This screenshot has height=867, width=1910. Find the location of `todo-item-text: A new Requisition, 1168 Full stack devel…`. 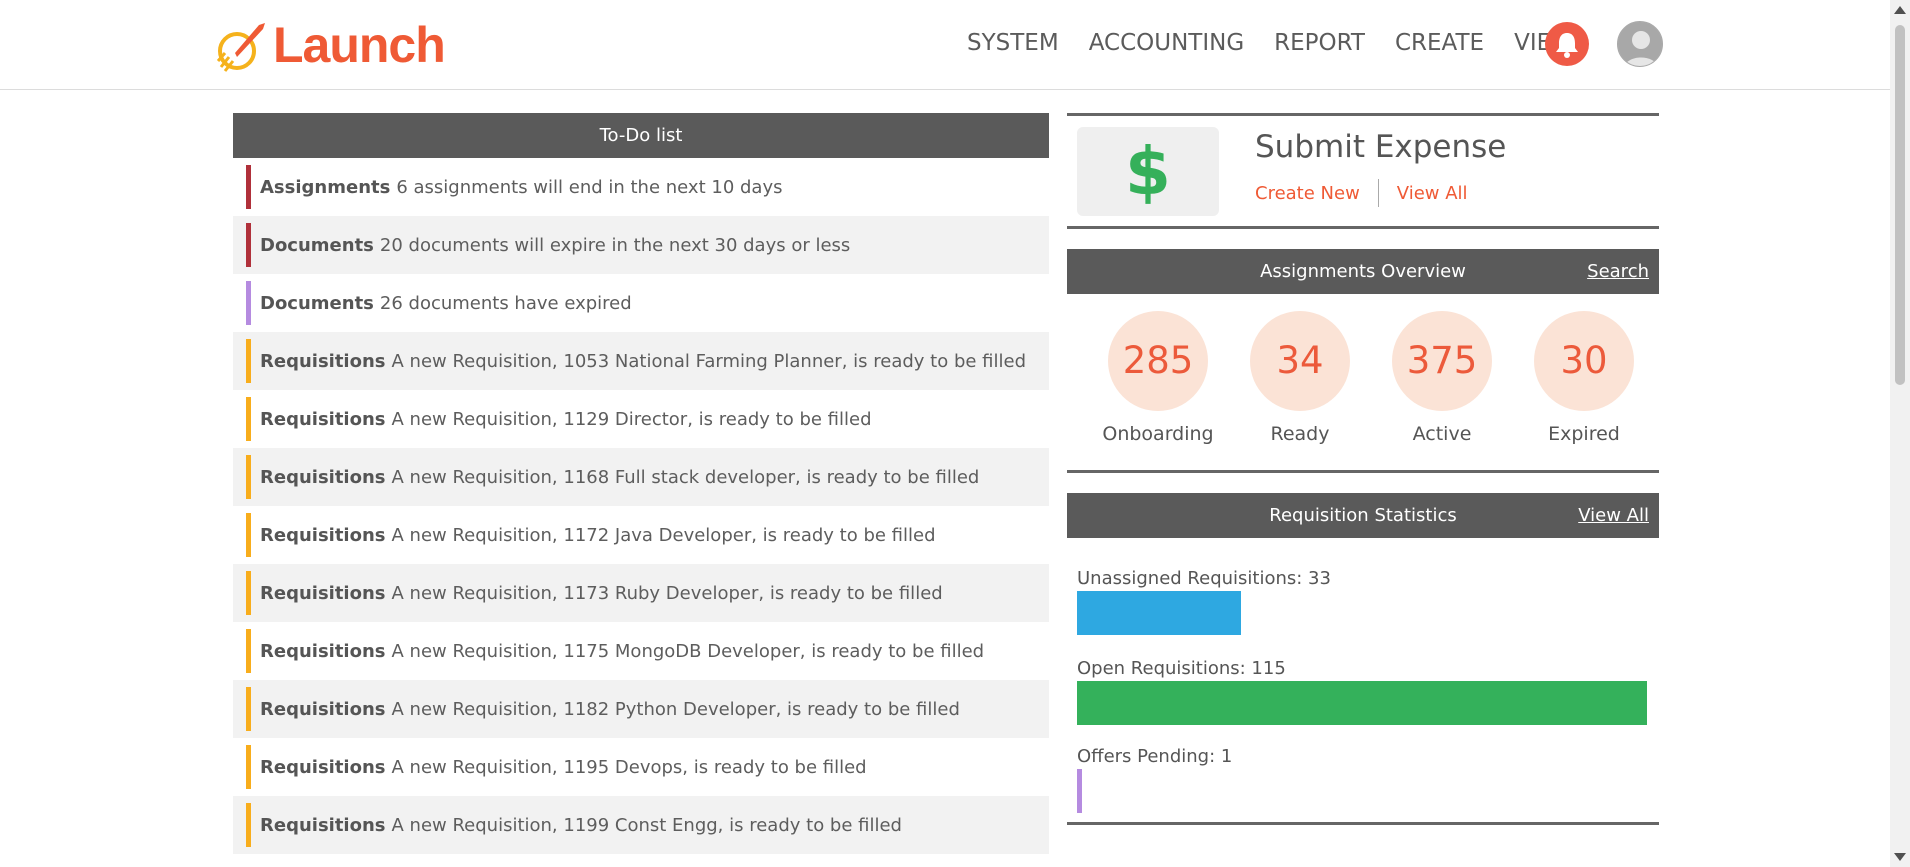

todo-item-text: A new Requisition, 1168 Full stack devel… is located at coordinates (685, 477).